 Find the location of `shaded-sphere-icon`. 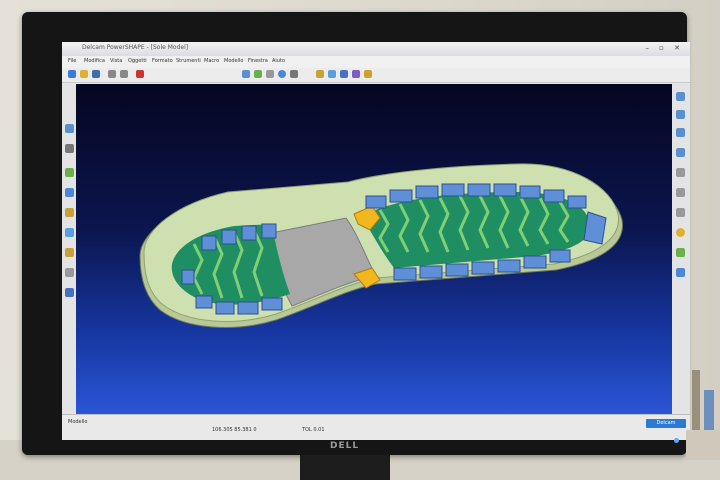

shaded-sphere-icon is located at coordinates (680, 232).